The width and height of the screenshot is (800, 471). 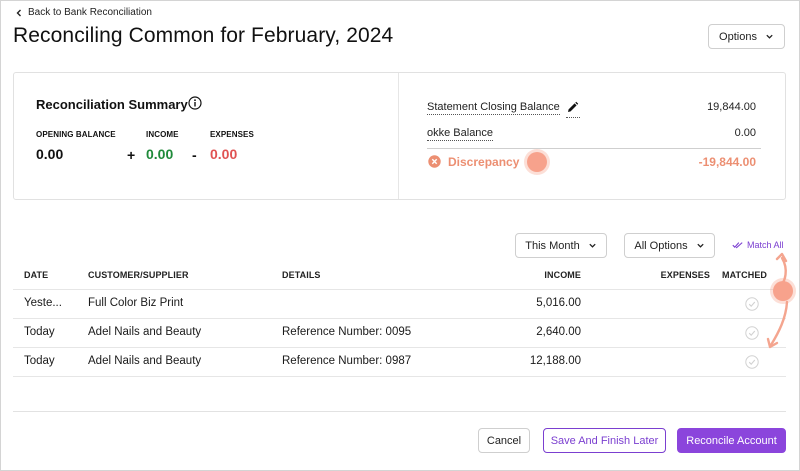 What do you see at coordinates (731, 440) in the screenshot?
I see `reconcile-account-button: Reconcile Account` at bounding box center [731, 440].